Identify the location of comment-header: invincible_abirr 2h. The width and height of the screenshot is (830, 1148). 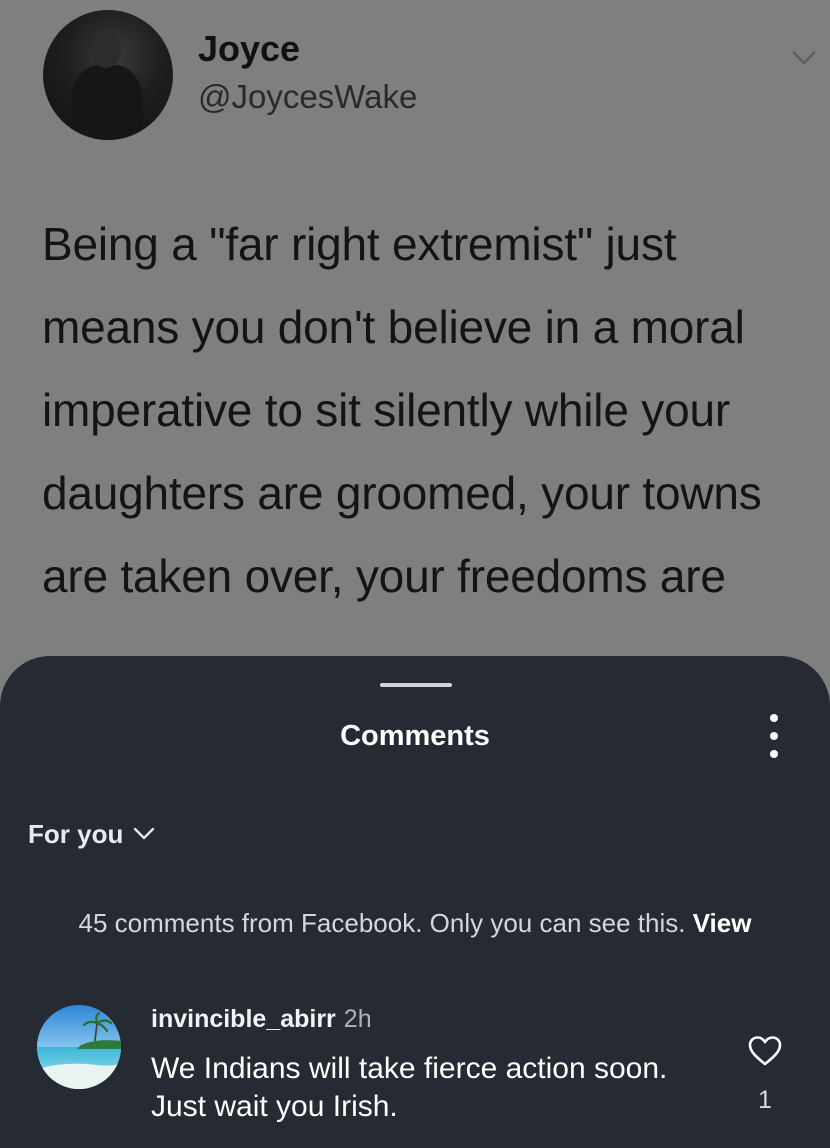
(261, 1019).